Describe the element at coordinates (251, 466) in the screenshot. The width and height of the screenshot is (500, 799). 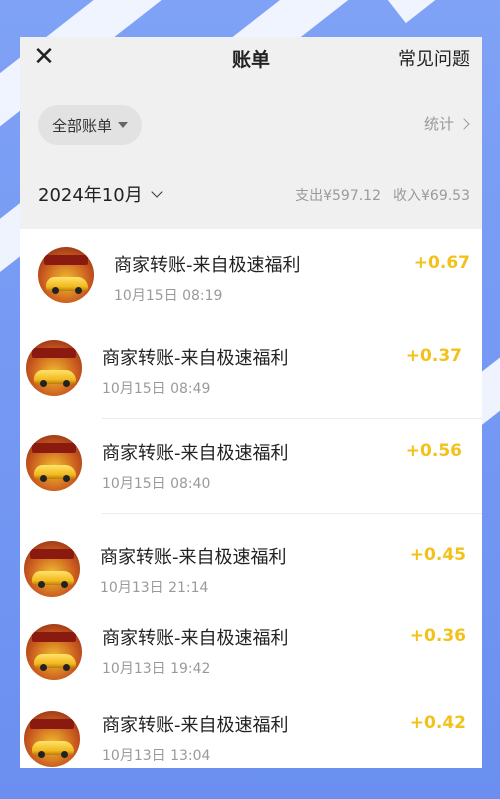
I see `transaction-row: 商家转账-来自极速福利 10月15日 08:40 +0.56` at that location.